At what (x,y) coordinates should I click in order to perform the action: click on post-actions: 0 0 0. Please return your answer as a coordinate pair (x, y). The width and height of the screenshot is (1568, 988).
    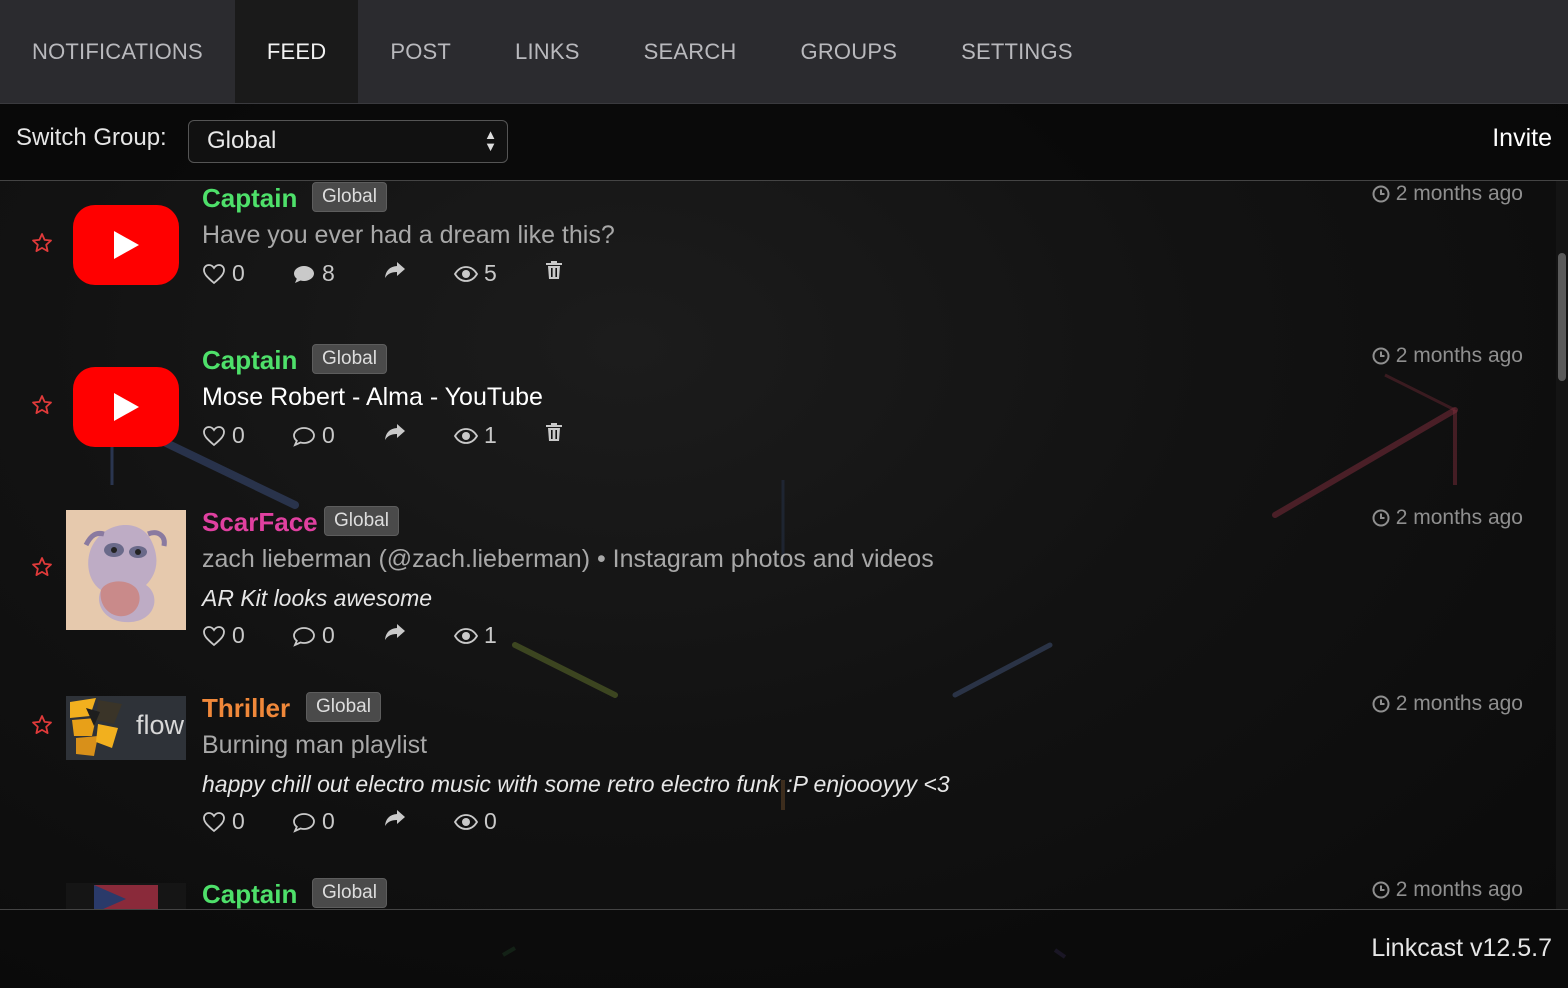
    Looking at the image, I should click on (402, 823).